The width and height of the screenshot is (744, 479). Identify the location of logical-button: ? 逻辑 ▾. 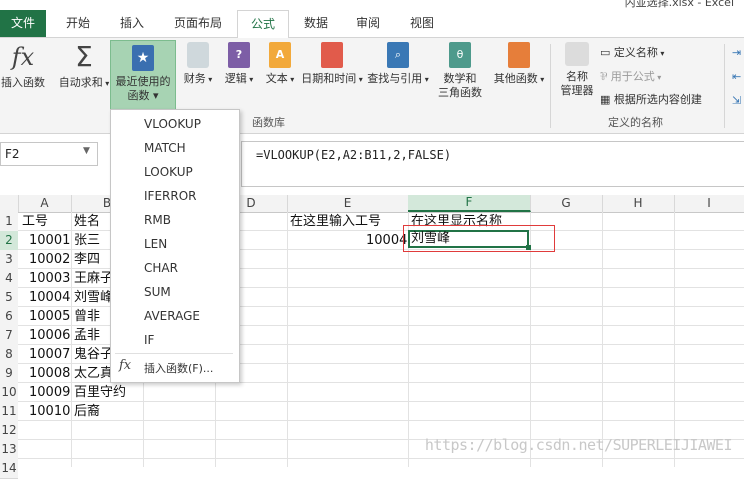
(239, 64).